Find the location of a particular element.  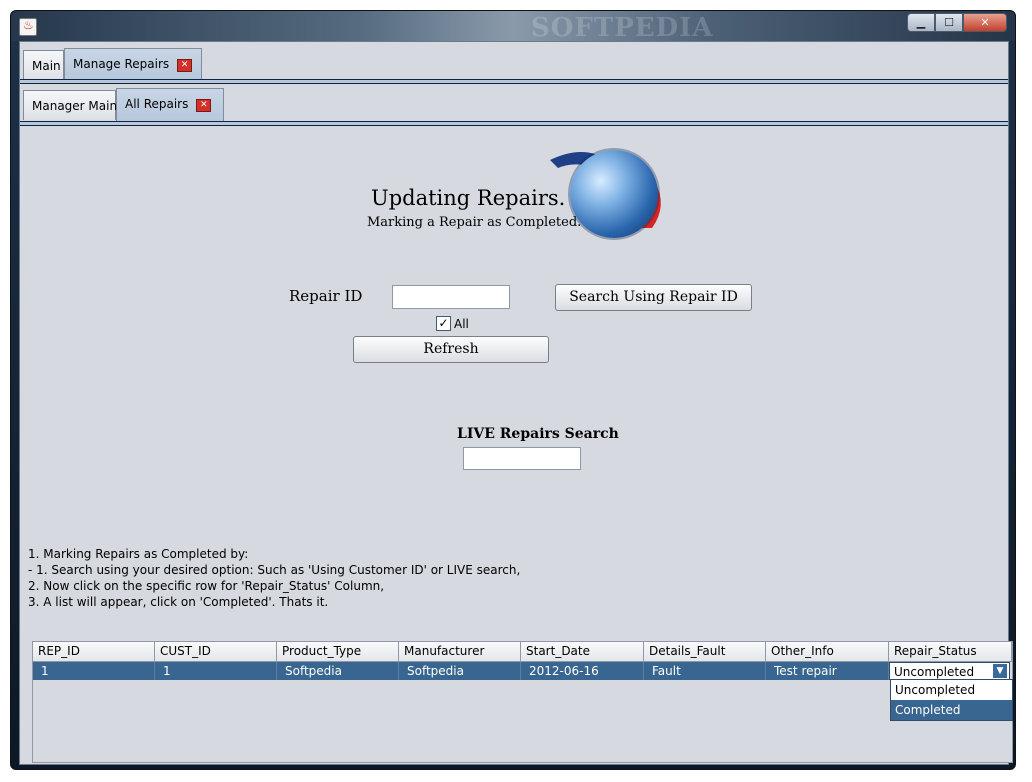

maximize-icon: ☐ is located at coordinates (949, 22).